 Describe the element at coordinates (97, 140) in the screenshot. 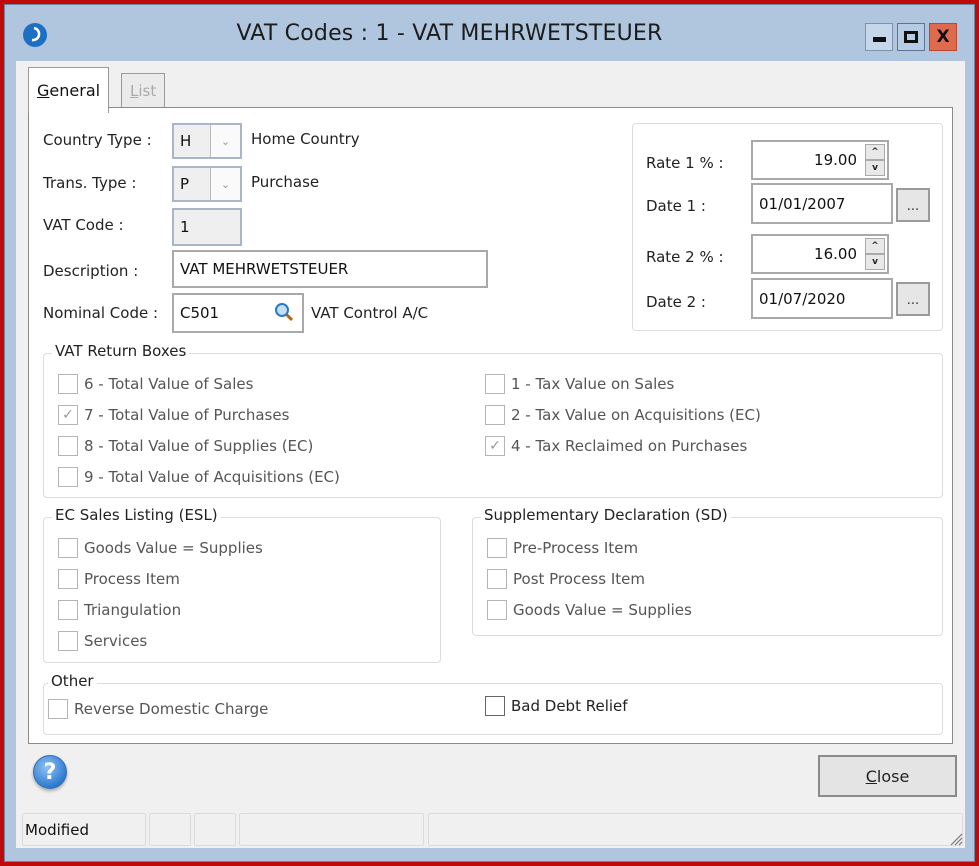

I see `country-type-label: Country Type :` at that location.